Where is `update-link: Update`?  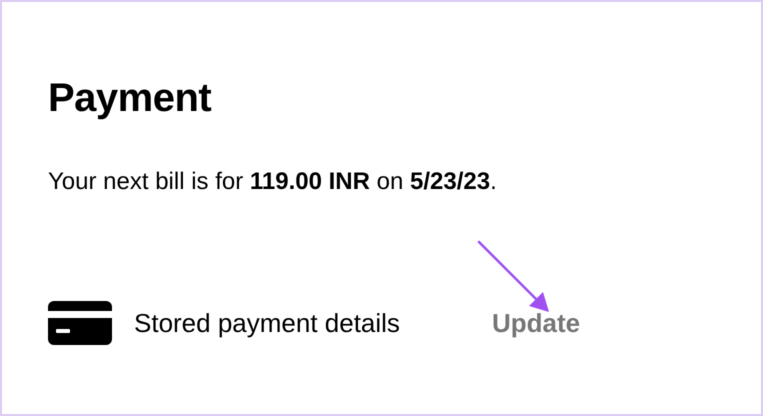 update-link: Update is located at coordinates (536, 323).